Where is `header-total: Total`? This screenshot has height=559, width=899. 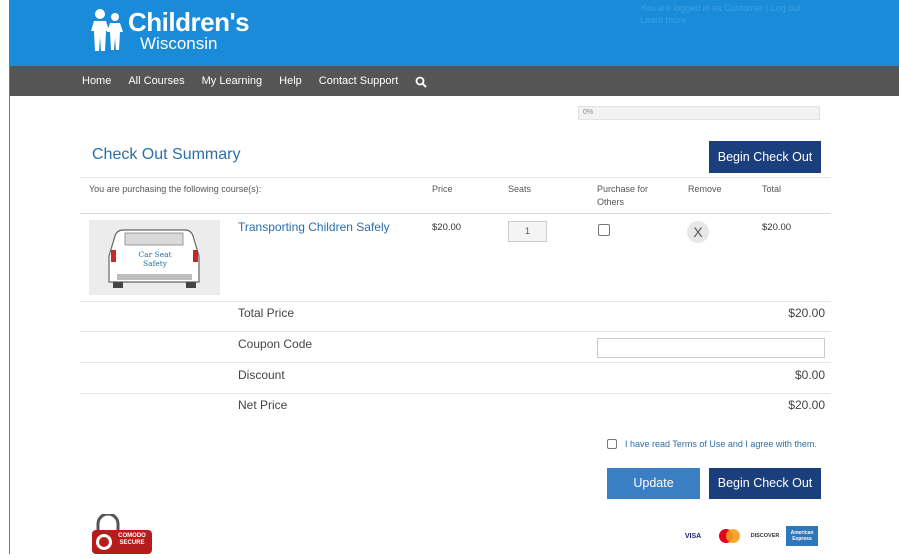 header-total: Total is located at coordinates (772, 189).